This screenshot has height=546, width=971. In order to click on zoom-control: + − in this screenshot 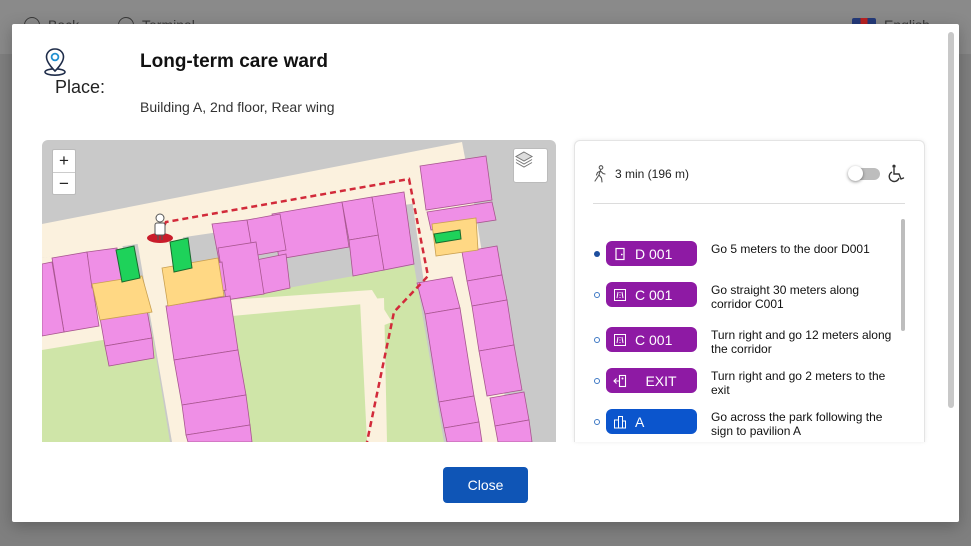, I will do `click(64, 172)`.